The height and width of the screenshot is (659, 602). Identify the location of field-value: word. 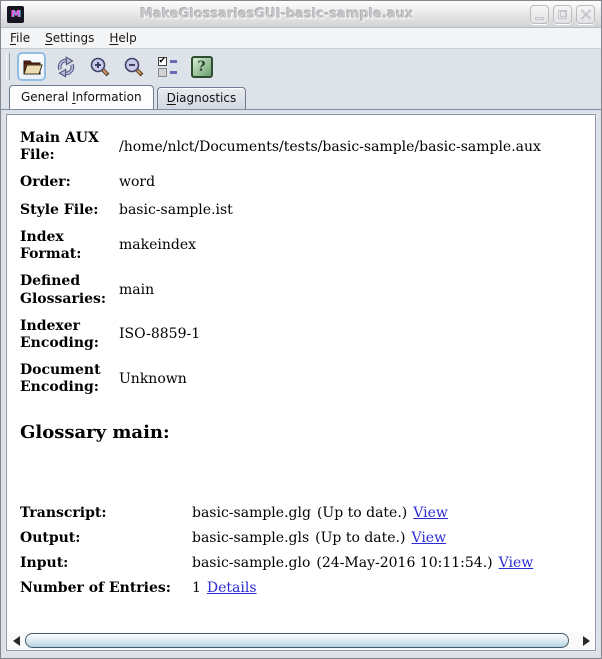
(137, 182).